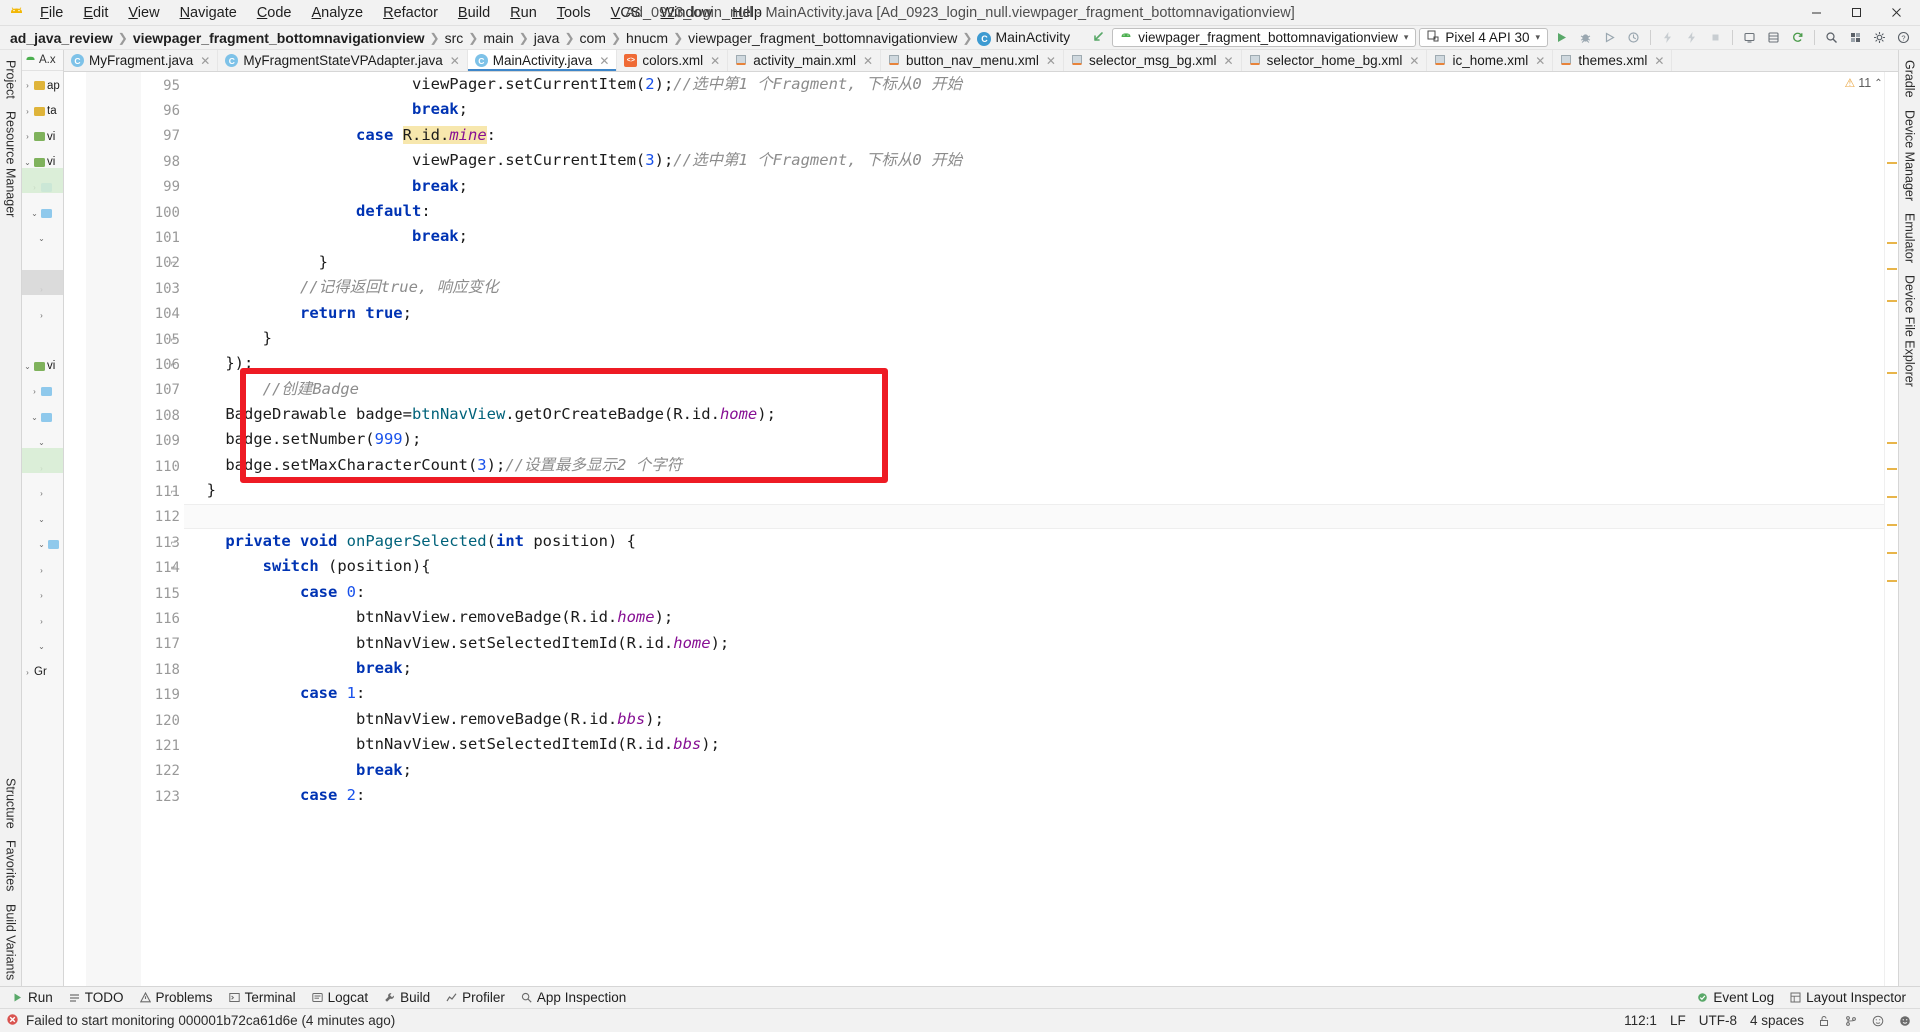 The image size is (1920, 1032). What do you see at coordinates (42, 112) in the screenshot?
I see `tree-node: › ta` at bounding box center [42, 112].